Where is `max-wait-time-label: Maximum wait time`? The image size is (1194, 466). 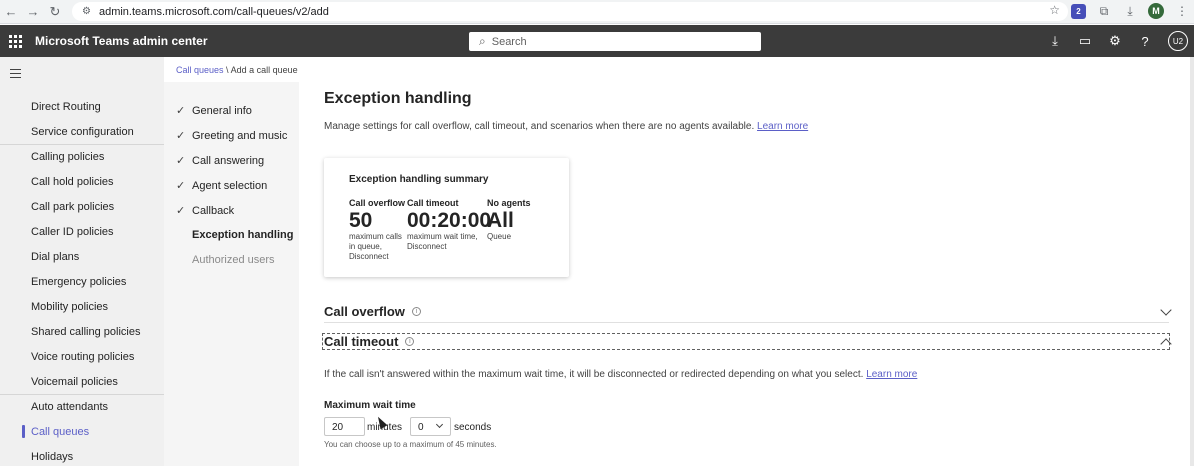 max-wait-time-label: Maximum wait time is located at coordinates (370, 405).